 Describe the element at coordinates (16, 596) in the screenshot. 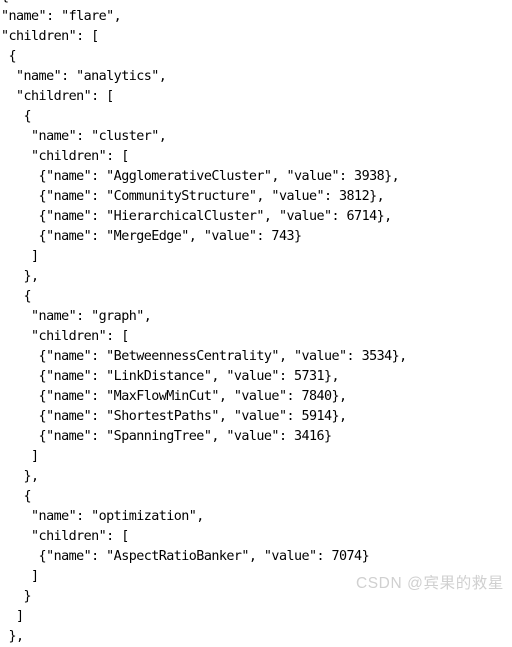

I see `code-line: }` at that location.